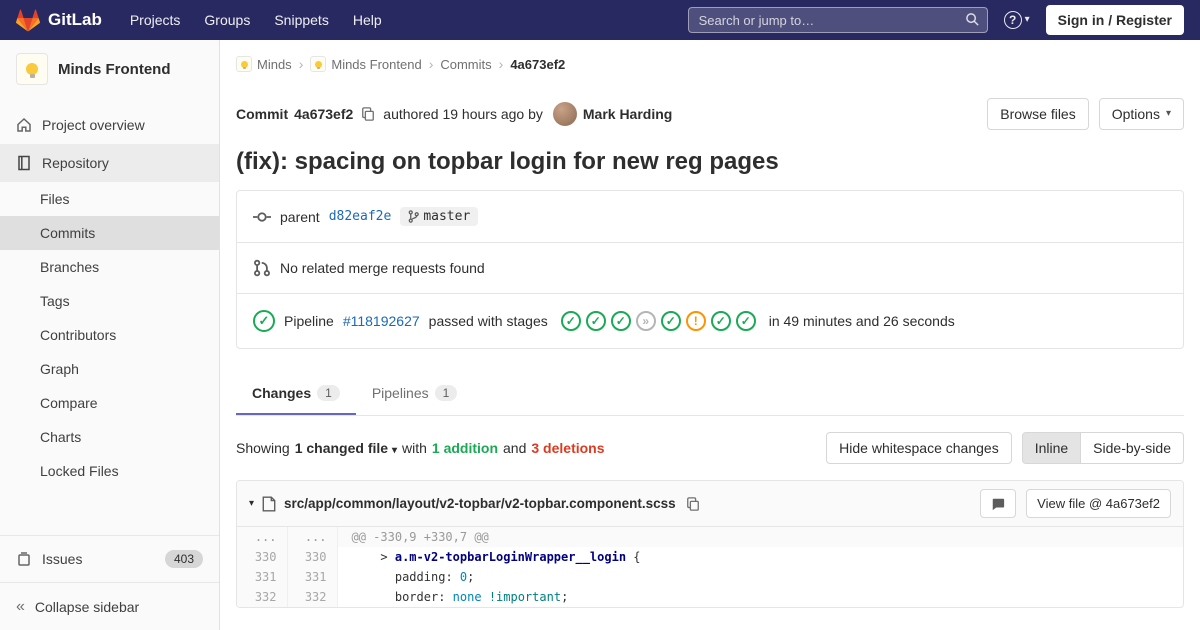 Image resolution: width=1200 pixels, height=630 pixels. I want to click on collapse-diff-icon: ▾, so click(251, 503).